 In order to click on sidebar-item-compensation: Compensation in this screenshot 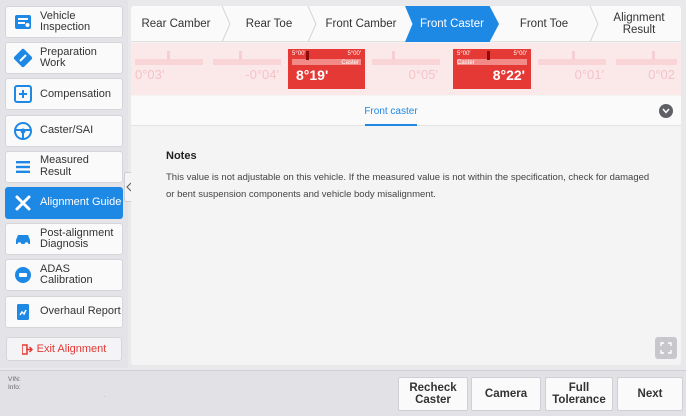, I will do `click(64, 94)`.